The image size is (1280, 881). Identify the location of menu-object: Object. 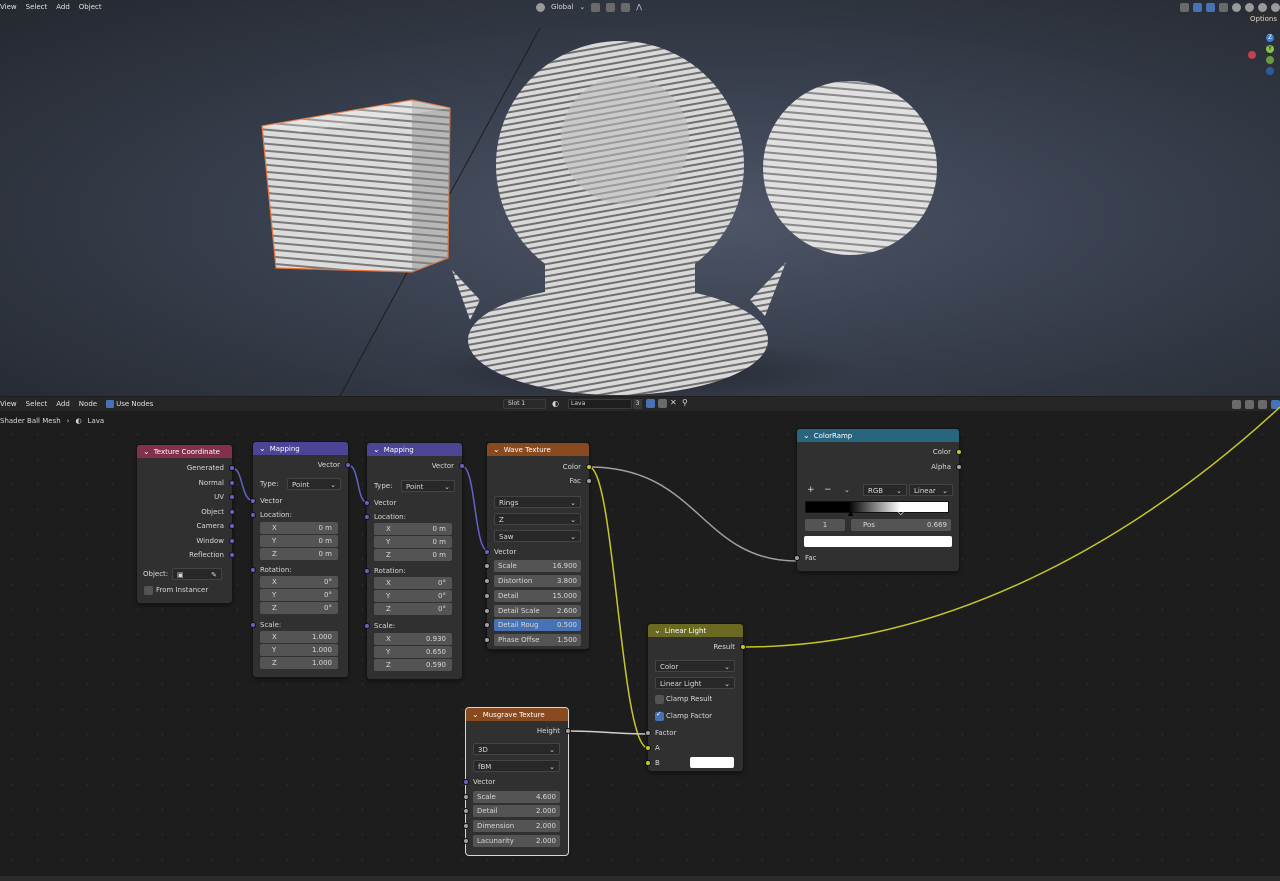
(90, 7).